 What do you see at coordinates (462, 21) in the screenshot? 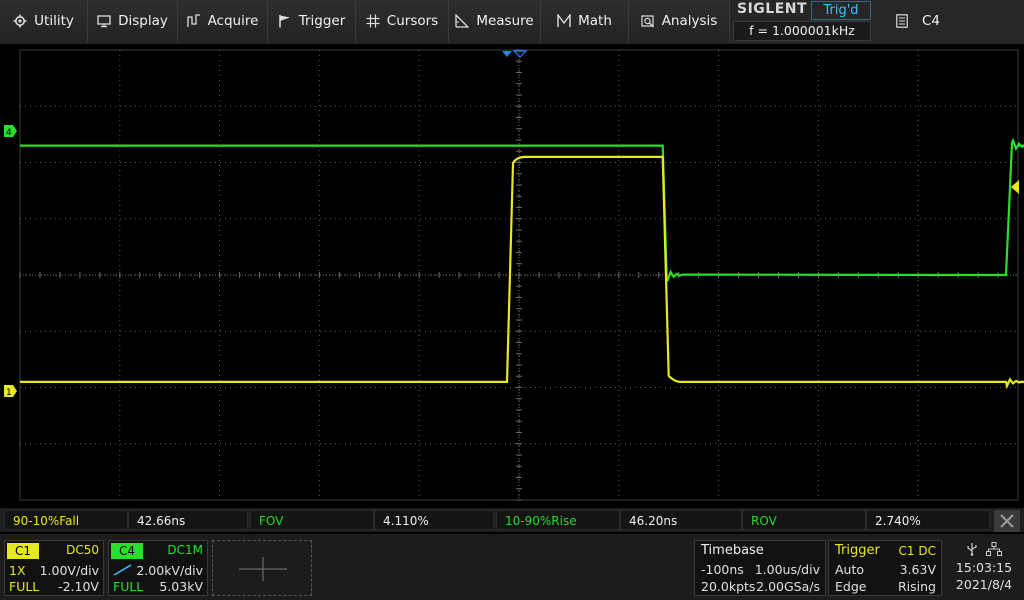
I see `measure-icon` at bounding box center [462, 21].